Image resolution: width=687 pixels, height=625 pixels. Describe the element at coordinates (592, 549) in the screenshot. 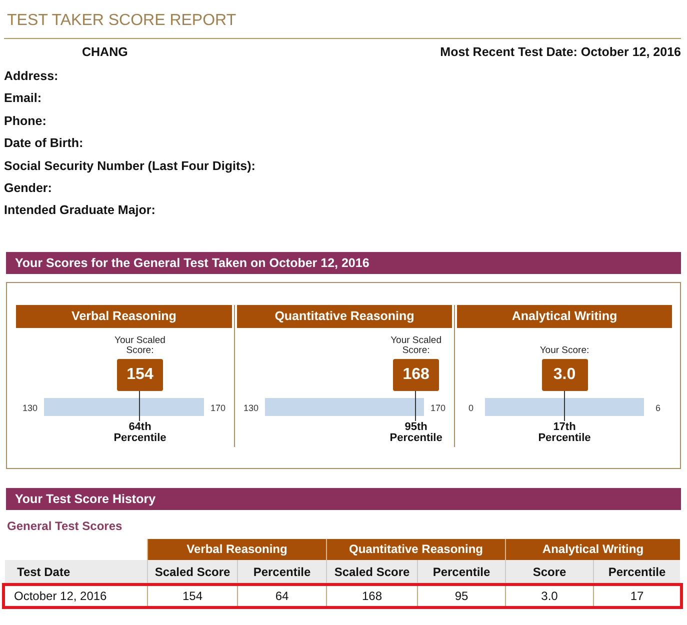

I see `column-group-header: Analytical Writing` at that location.